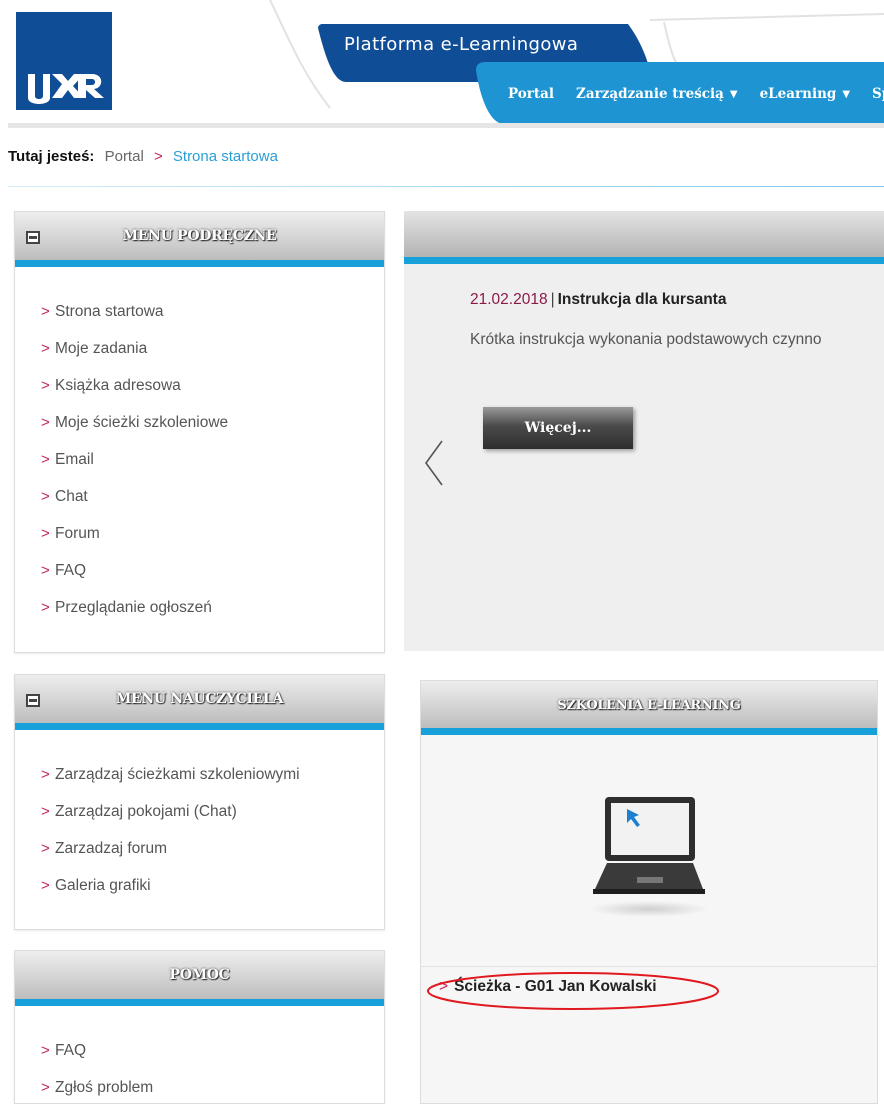  What do you see at coordinates (199, 570) in the screenshot?
I see `quick-menu-item: > FAQ` at bounding box center [199, 570].